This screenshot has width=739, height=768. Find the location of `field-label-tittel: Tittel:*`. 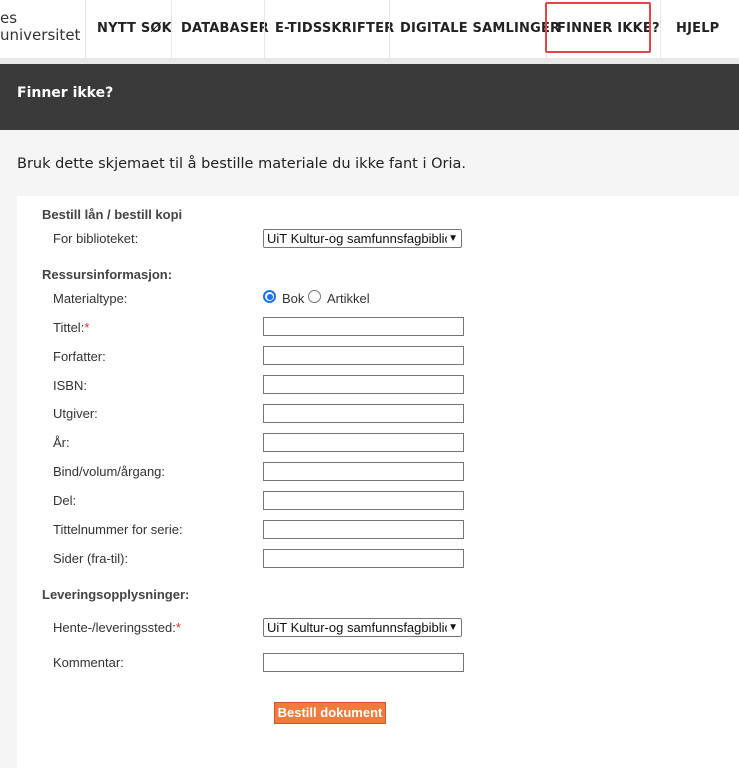

field-label-tittel: Tittel:* is located at coordinates (71, 327).